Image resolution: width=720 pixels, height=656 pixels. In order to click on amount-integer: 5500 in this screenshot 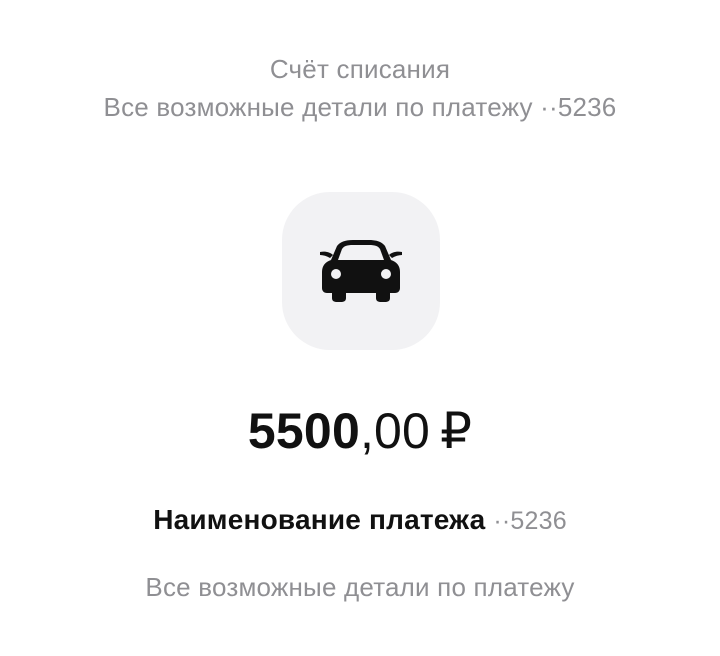, I will do `click(303, 431)`.